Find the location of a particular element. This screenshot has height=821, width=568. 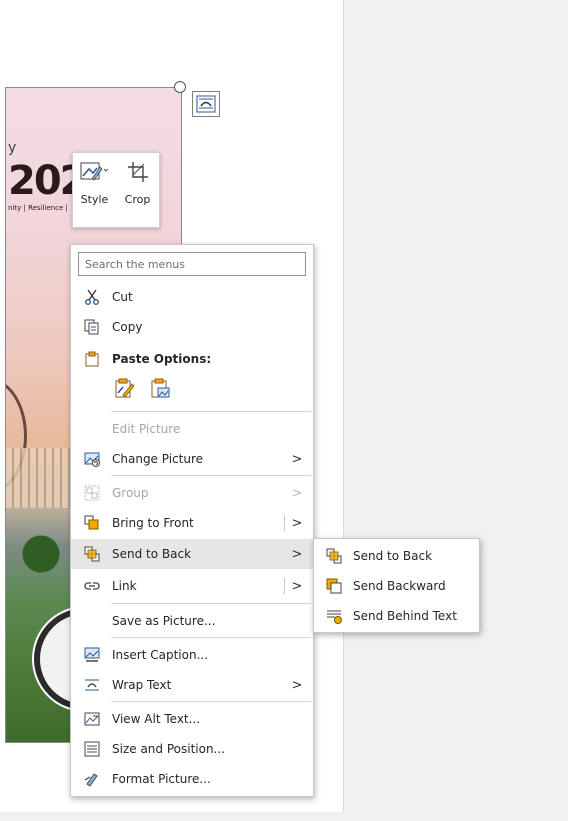

menu-item-link: Link > is located at coordinates (192, 586).